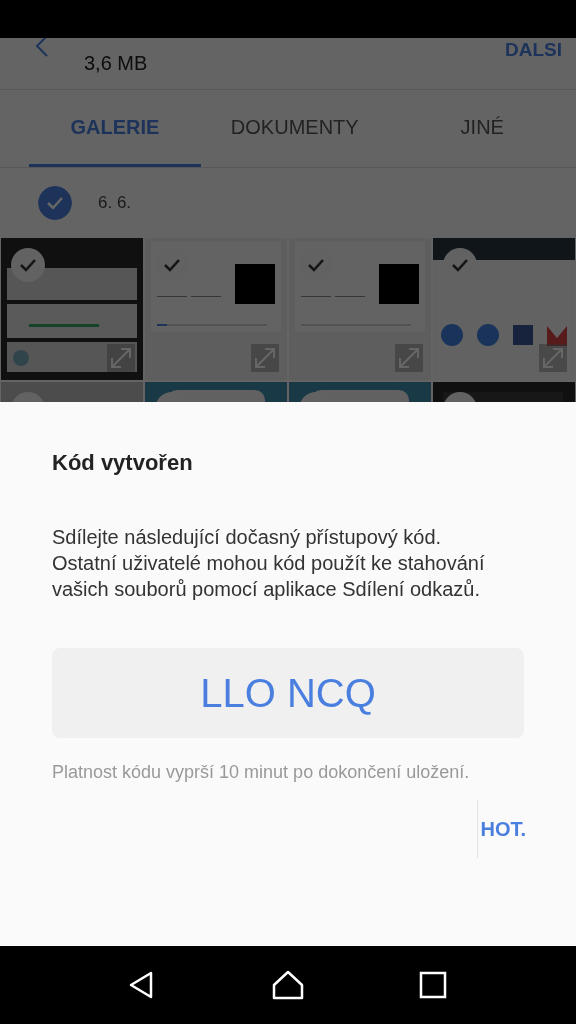  What do you see at coordinates (269, 563) in the screenshot?
I see `dialog-message: Sdílejte následující dočasný přístupový kód. Ostatní uživatelé mohou kód použít ke stahování vašich souborů pomocí aplikace Sdílení odkazů.` at bounding box center [269, 563].